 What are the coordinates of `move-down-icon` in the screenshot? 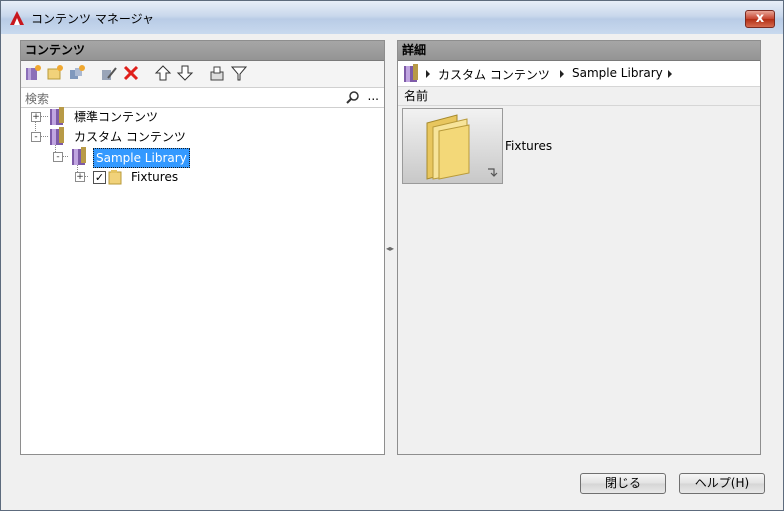 It's located at (185, 73).